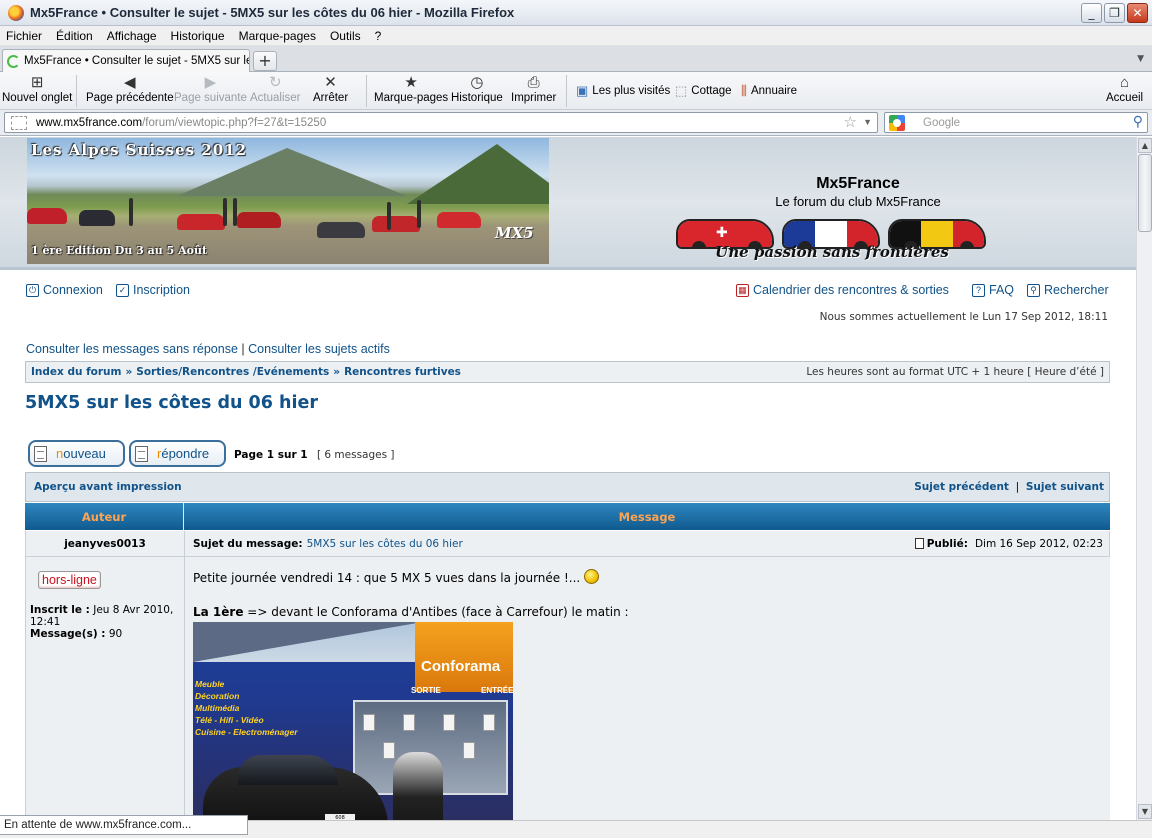 The width and height of the screenshot is (1152, 838). I want to click on menu-affichage: Affichage, so click(136, 36).